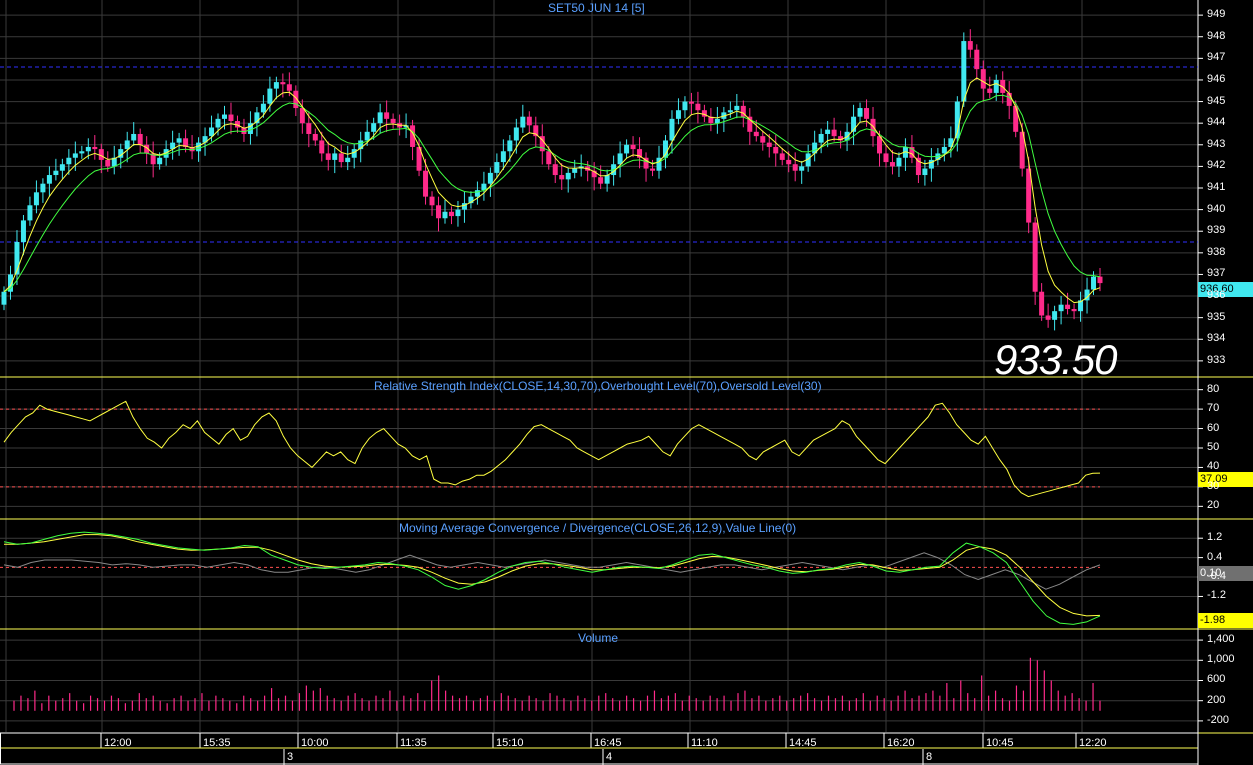 This screenshot has height=765, width=1253. I want to click on volume-tick-label-2: 600, so click(1216, 679).